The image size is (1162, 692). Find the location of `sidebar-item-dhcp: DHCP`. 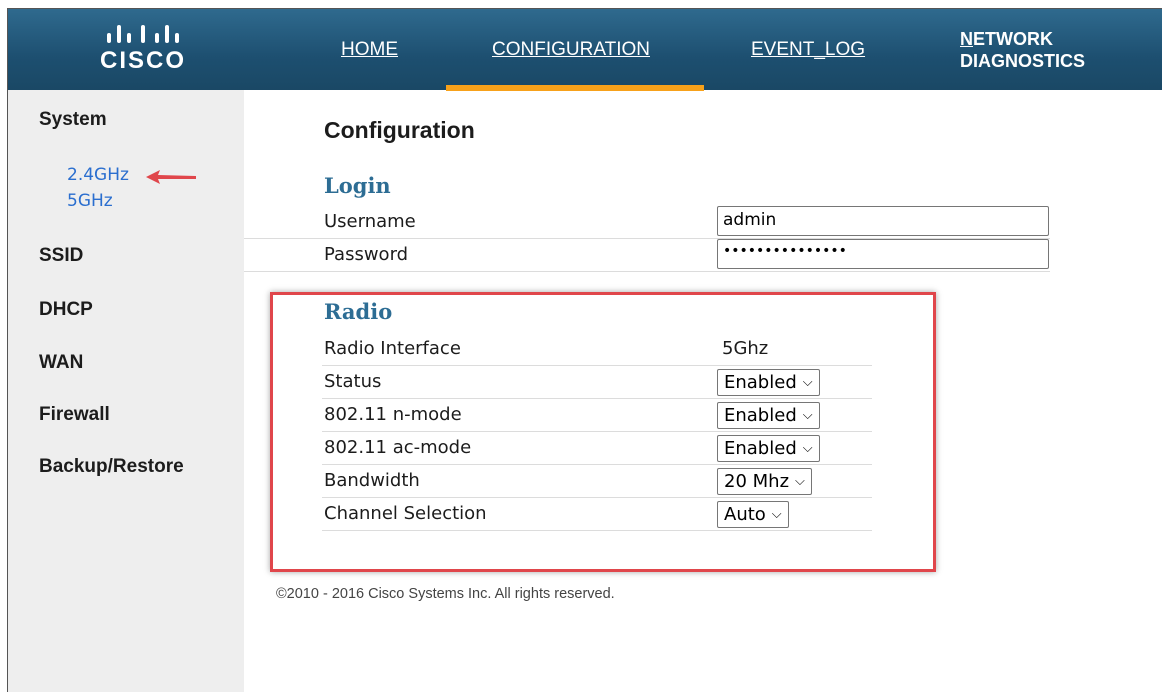

sidebar-item-dhcp: DHCP is located at coordinates (66, 310).